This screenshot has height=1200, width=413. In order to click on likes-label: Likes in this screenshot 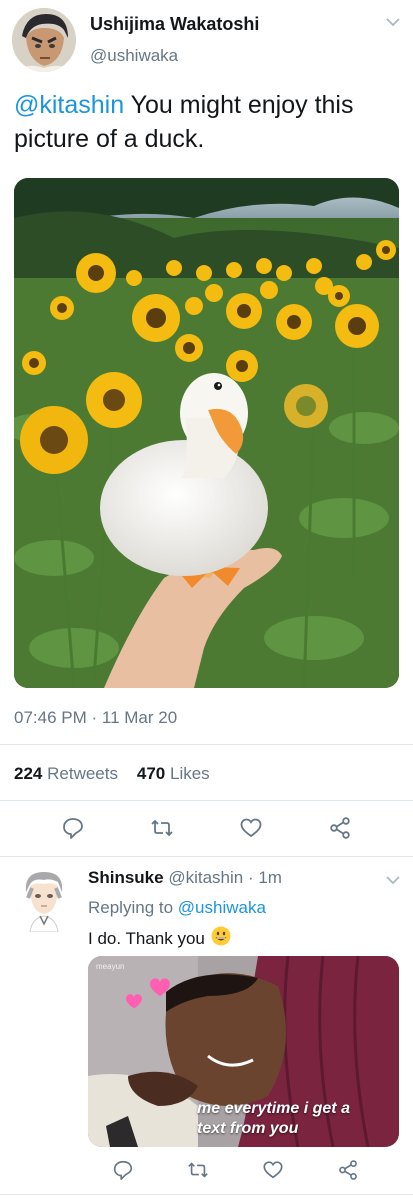, I will do `click(190, 773)`.